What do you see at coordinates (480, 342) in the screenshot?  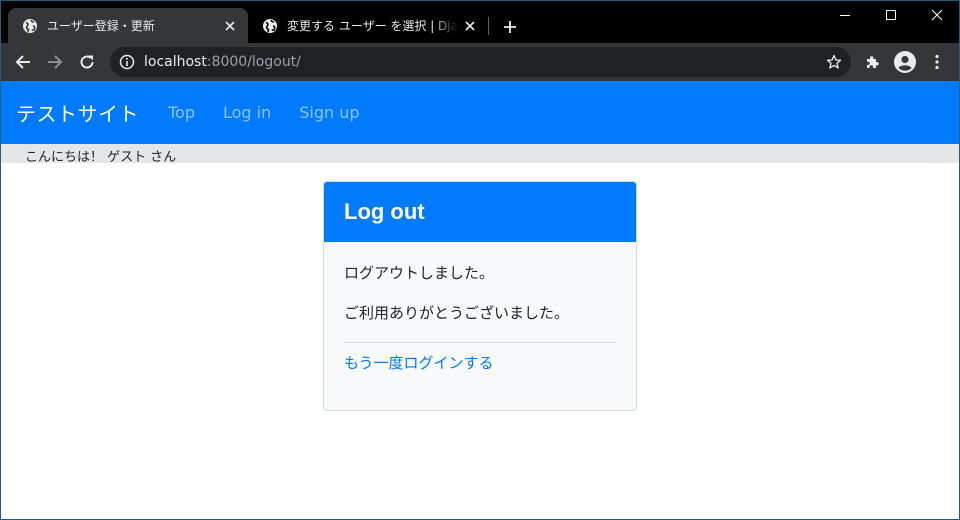 I see `card-divider` at bounding box center [480, 342].